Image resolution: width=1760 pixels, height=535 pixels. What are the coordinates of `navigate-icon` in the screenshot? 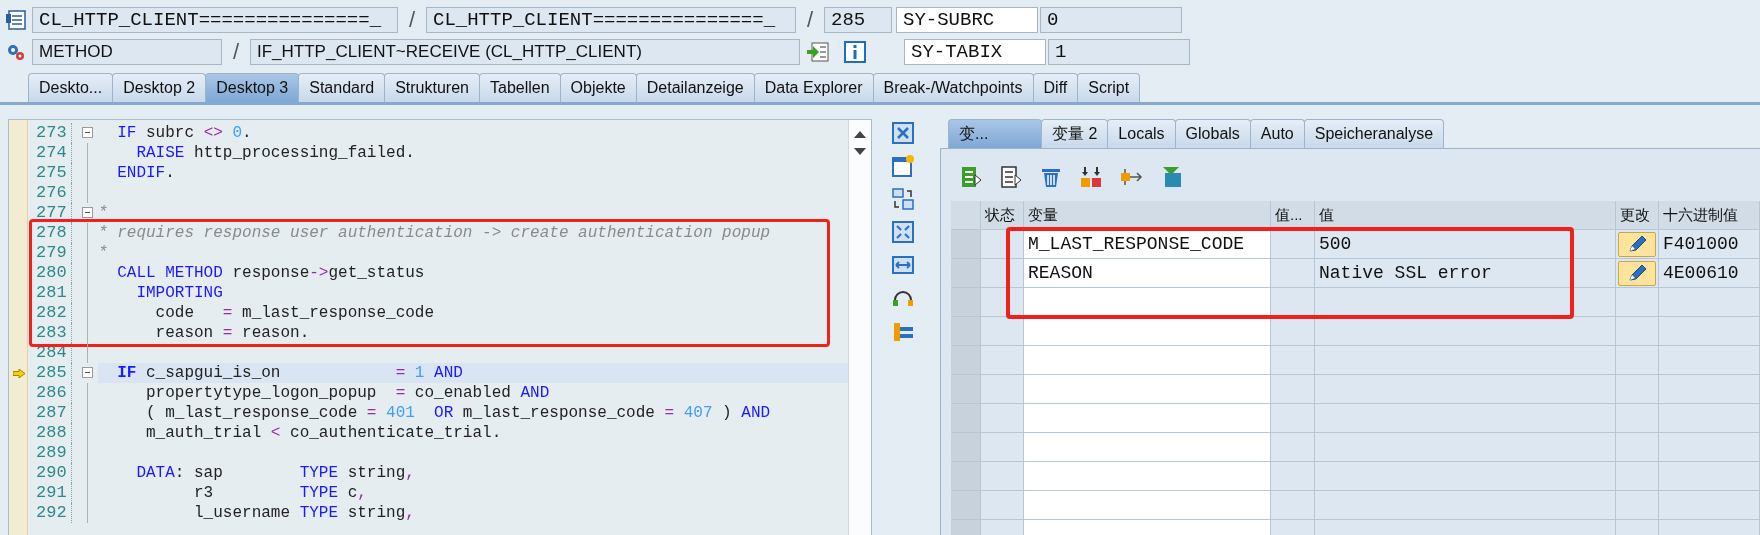 It's located at (818, 52).